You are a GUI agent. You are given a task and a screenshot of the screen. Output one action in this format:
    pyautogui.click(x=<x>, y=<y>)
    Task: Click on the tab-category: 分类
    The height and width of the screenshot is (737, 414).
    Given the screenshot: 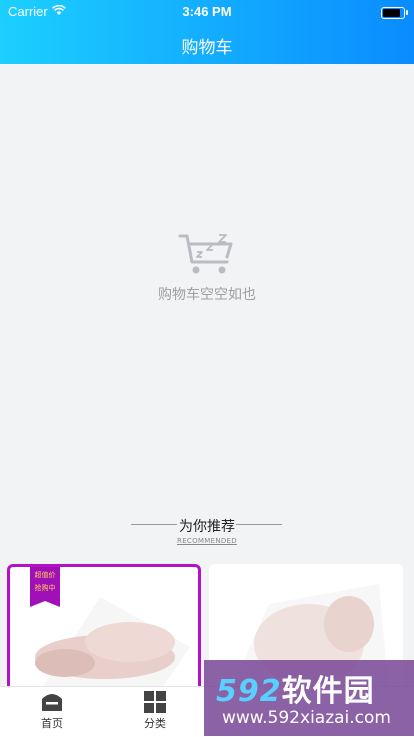 What is the action you would take?
    pyautogui.click(x=155, y=711)
    